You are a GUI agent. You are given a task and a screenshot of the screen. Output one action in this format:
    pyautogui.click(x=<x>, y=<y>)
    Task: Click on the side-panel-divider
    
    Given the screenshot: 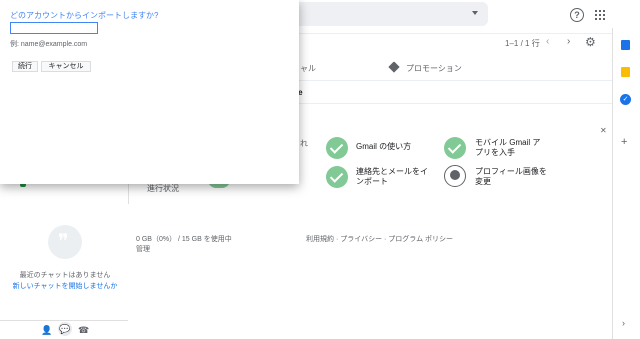 What is the action you would take?
    pyautogui.click(x=612, y=183)
    